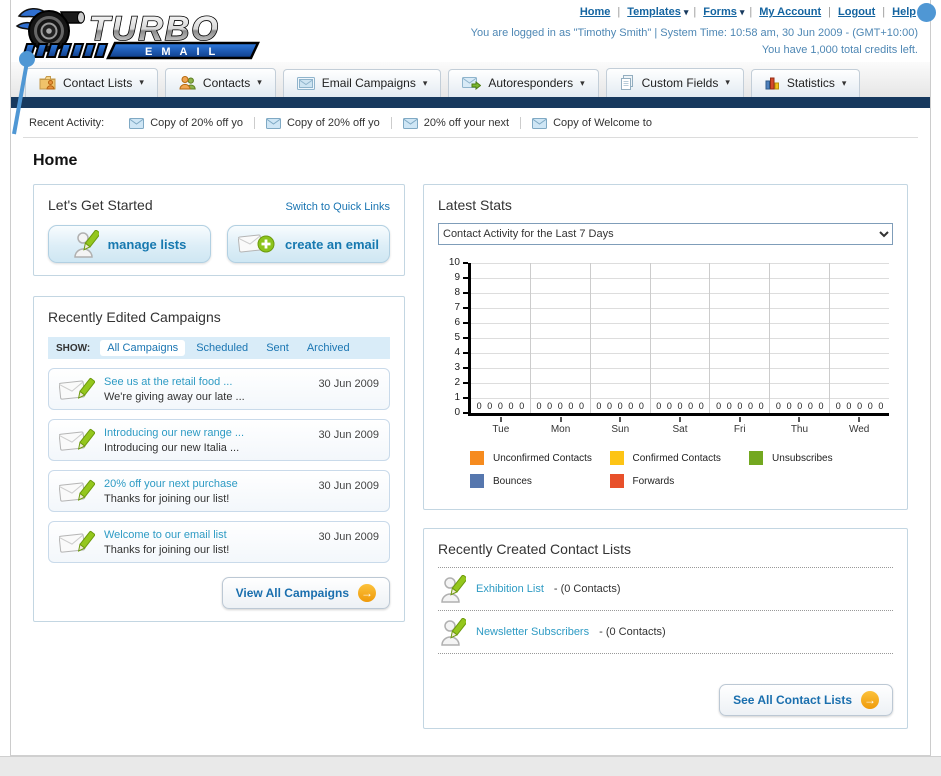 This screenshot has height=776, width=941. I want to click on tab-statistics: Statistics ▾, so click(805, 83).